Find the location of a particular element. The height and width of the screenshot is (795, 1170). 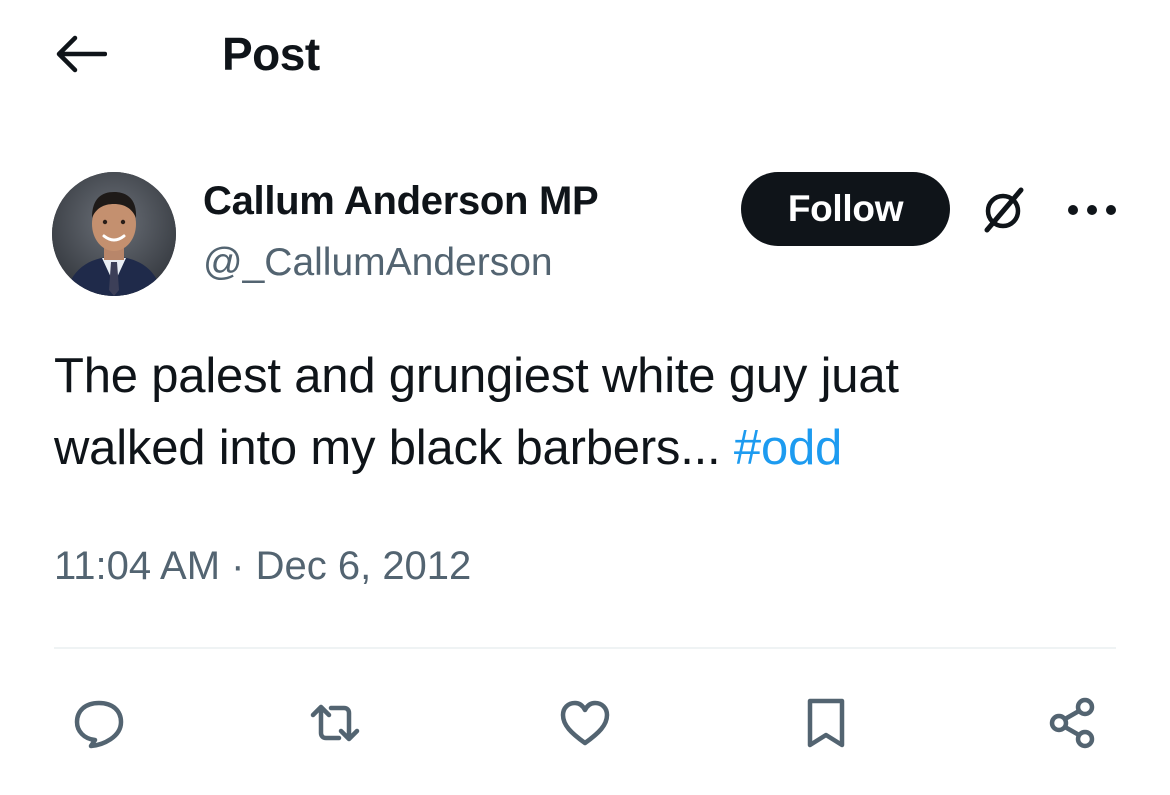

share-button is located at coordinates (1073, 723).